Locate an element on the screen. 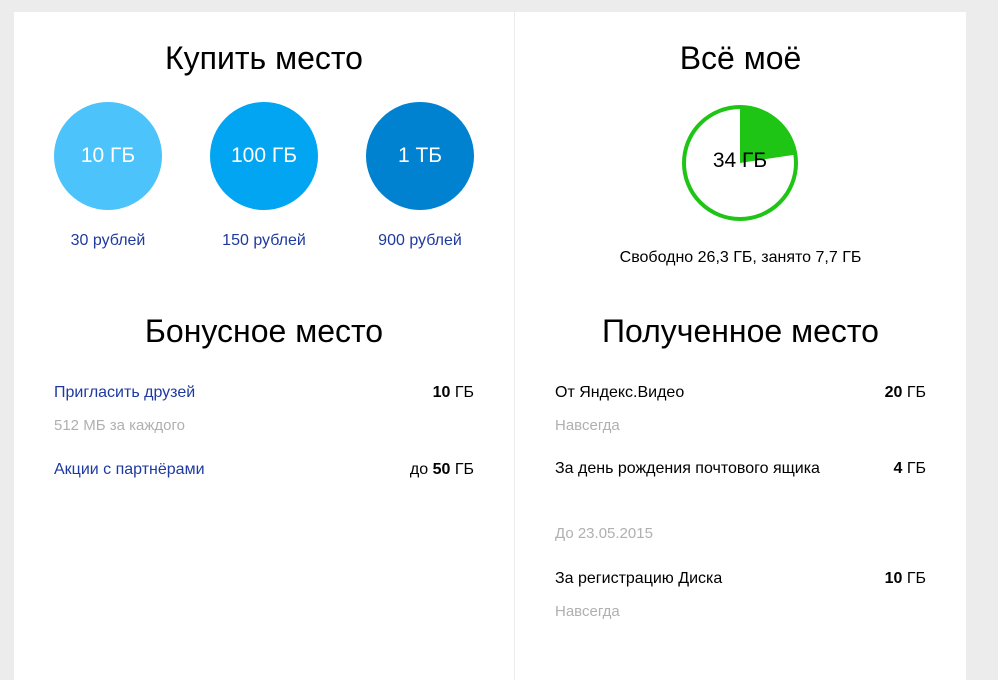 This screenshot has height=680, width=998. received-item-amount: 10 ГБ is located at coordinates (905, 579).